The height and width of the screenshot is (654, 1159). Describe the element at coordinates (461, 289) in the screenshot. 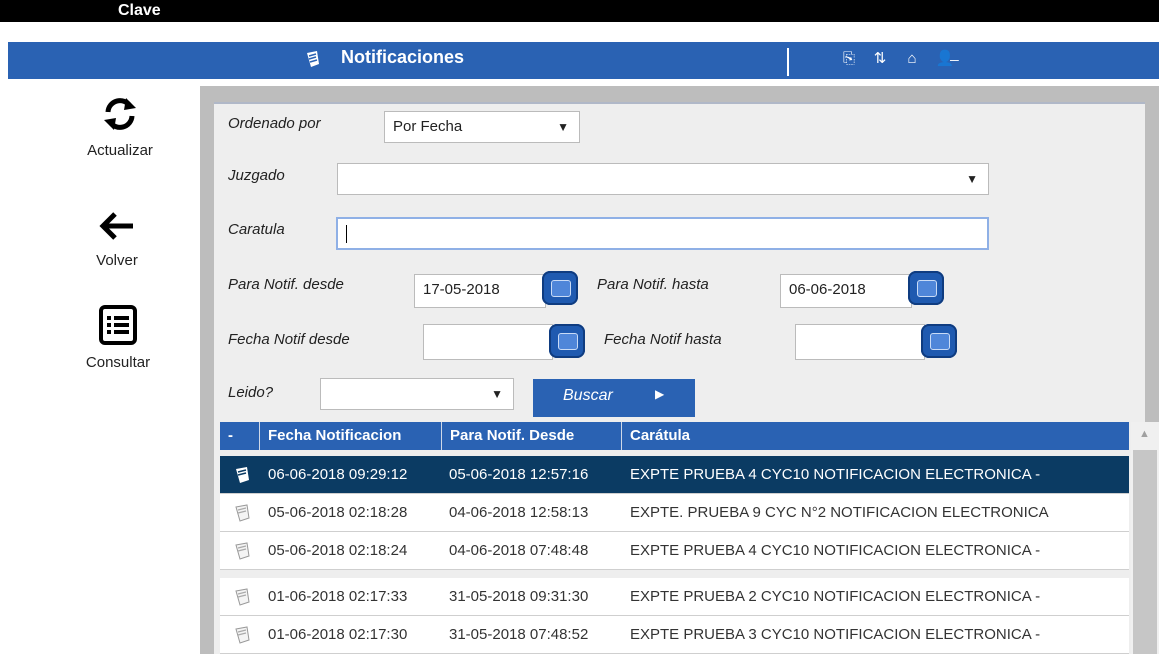

I see `para-desde-value: 17-05-2018` at that location.